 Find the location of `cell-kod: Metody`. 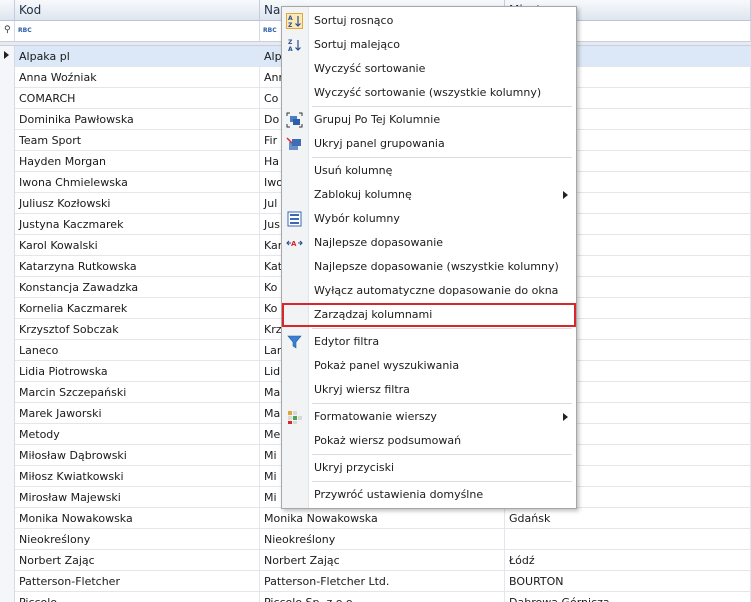

cell-kod: Metody is located at coordinates (137, 434).